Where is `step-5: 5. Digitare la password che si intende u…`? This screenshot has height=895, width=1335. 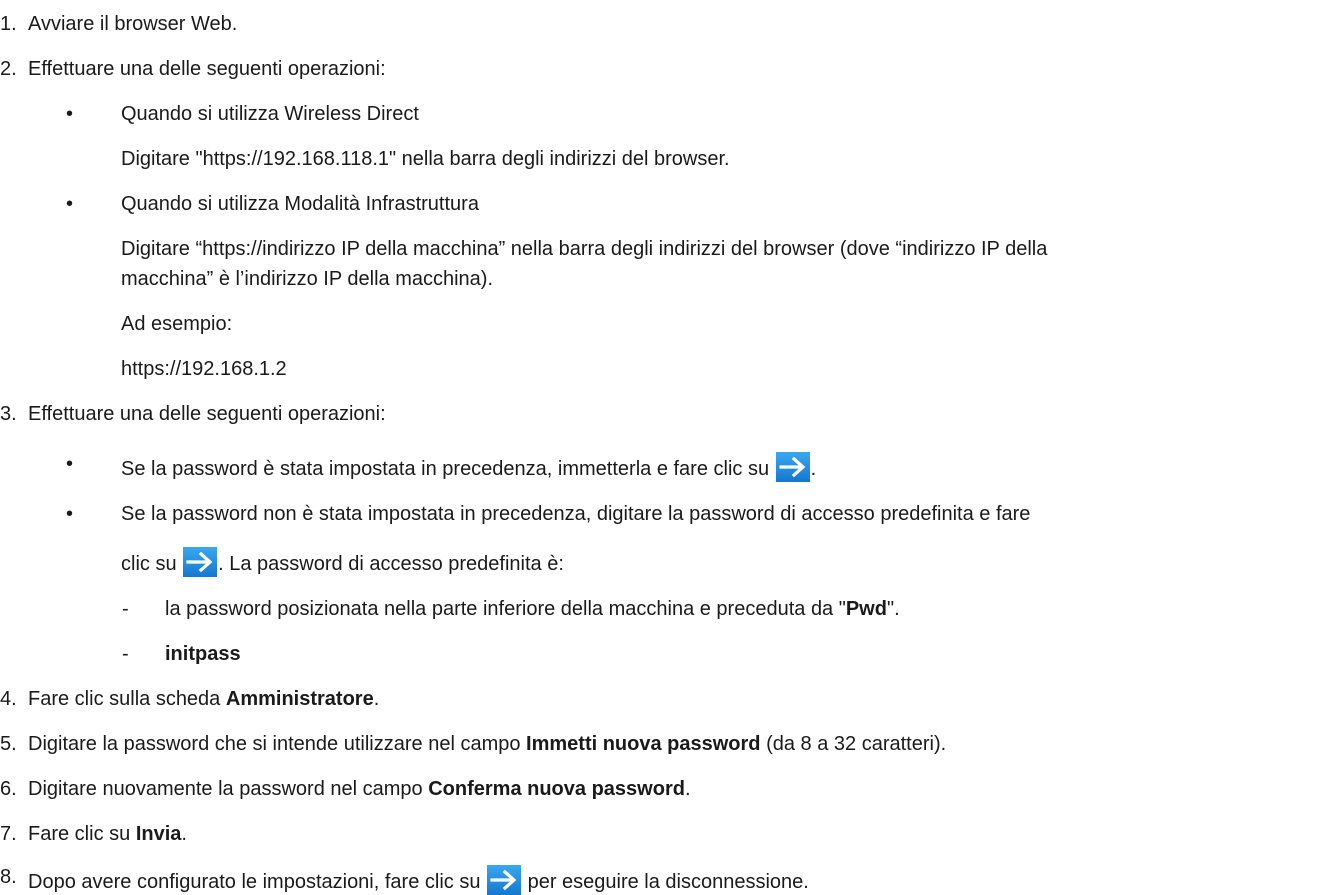
step-5: 5. Digitare la password che si intende u… is located at coordinates (473, 744).